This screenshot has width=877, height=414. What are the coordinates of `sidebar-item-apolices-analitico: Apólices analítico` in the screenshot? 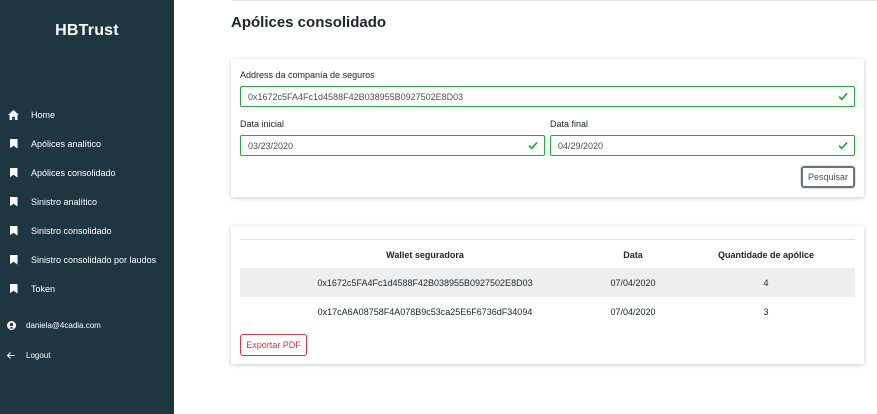 It's located at (87, 143).